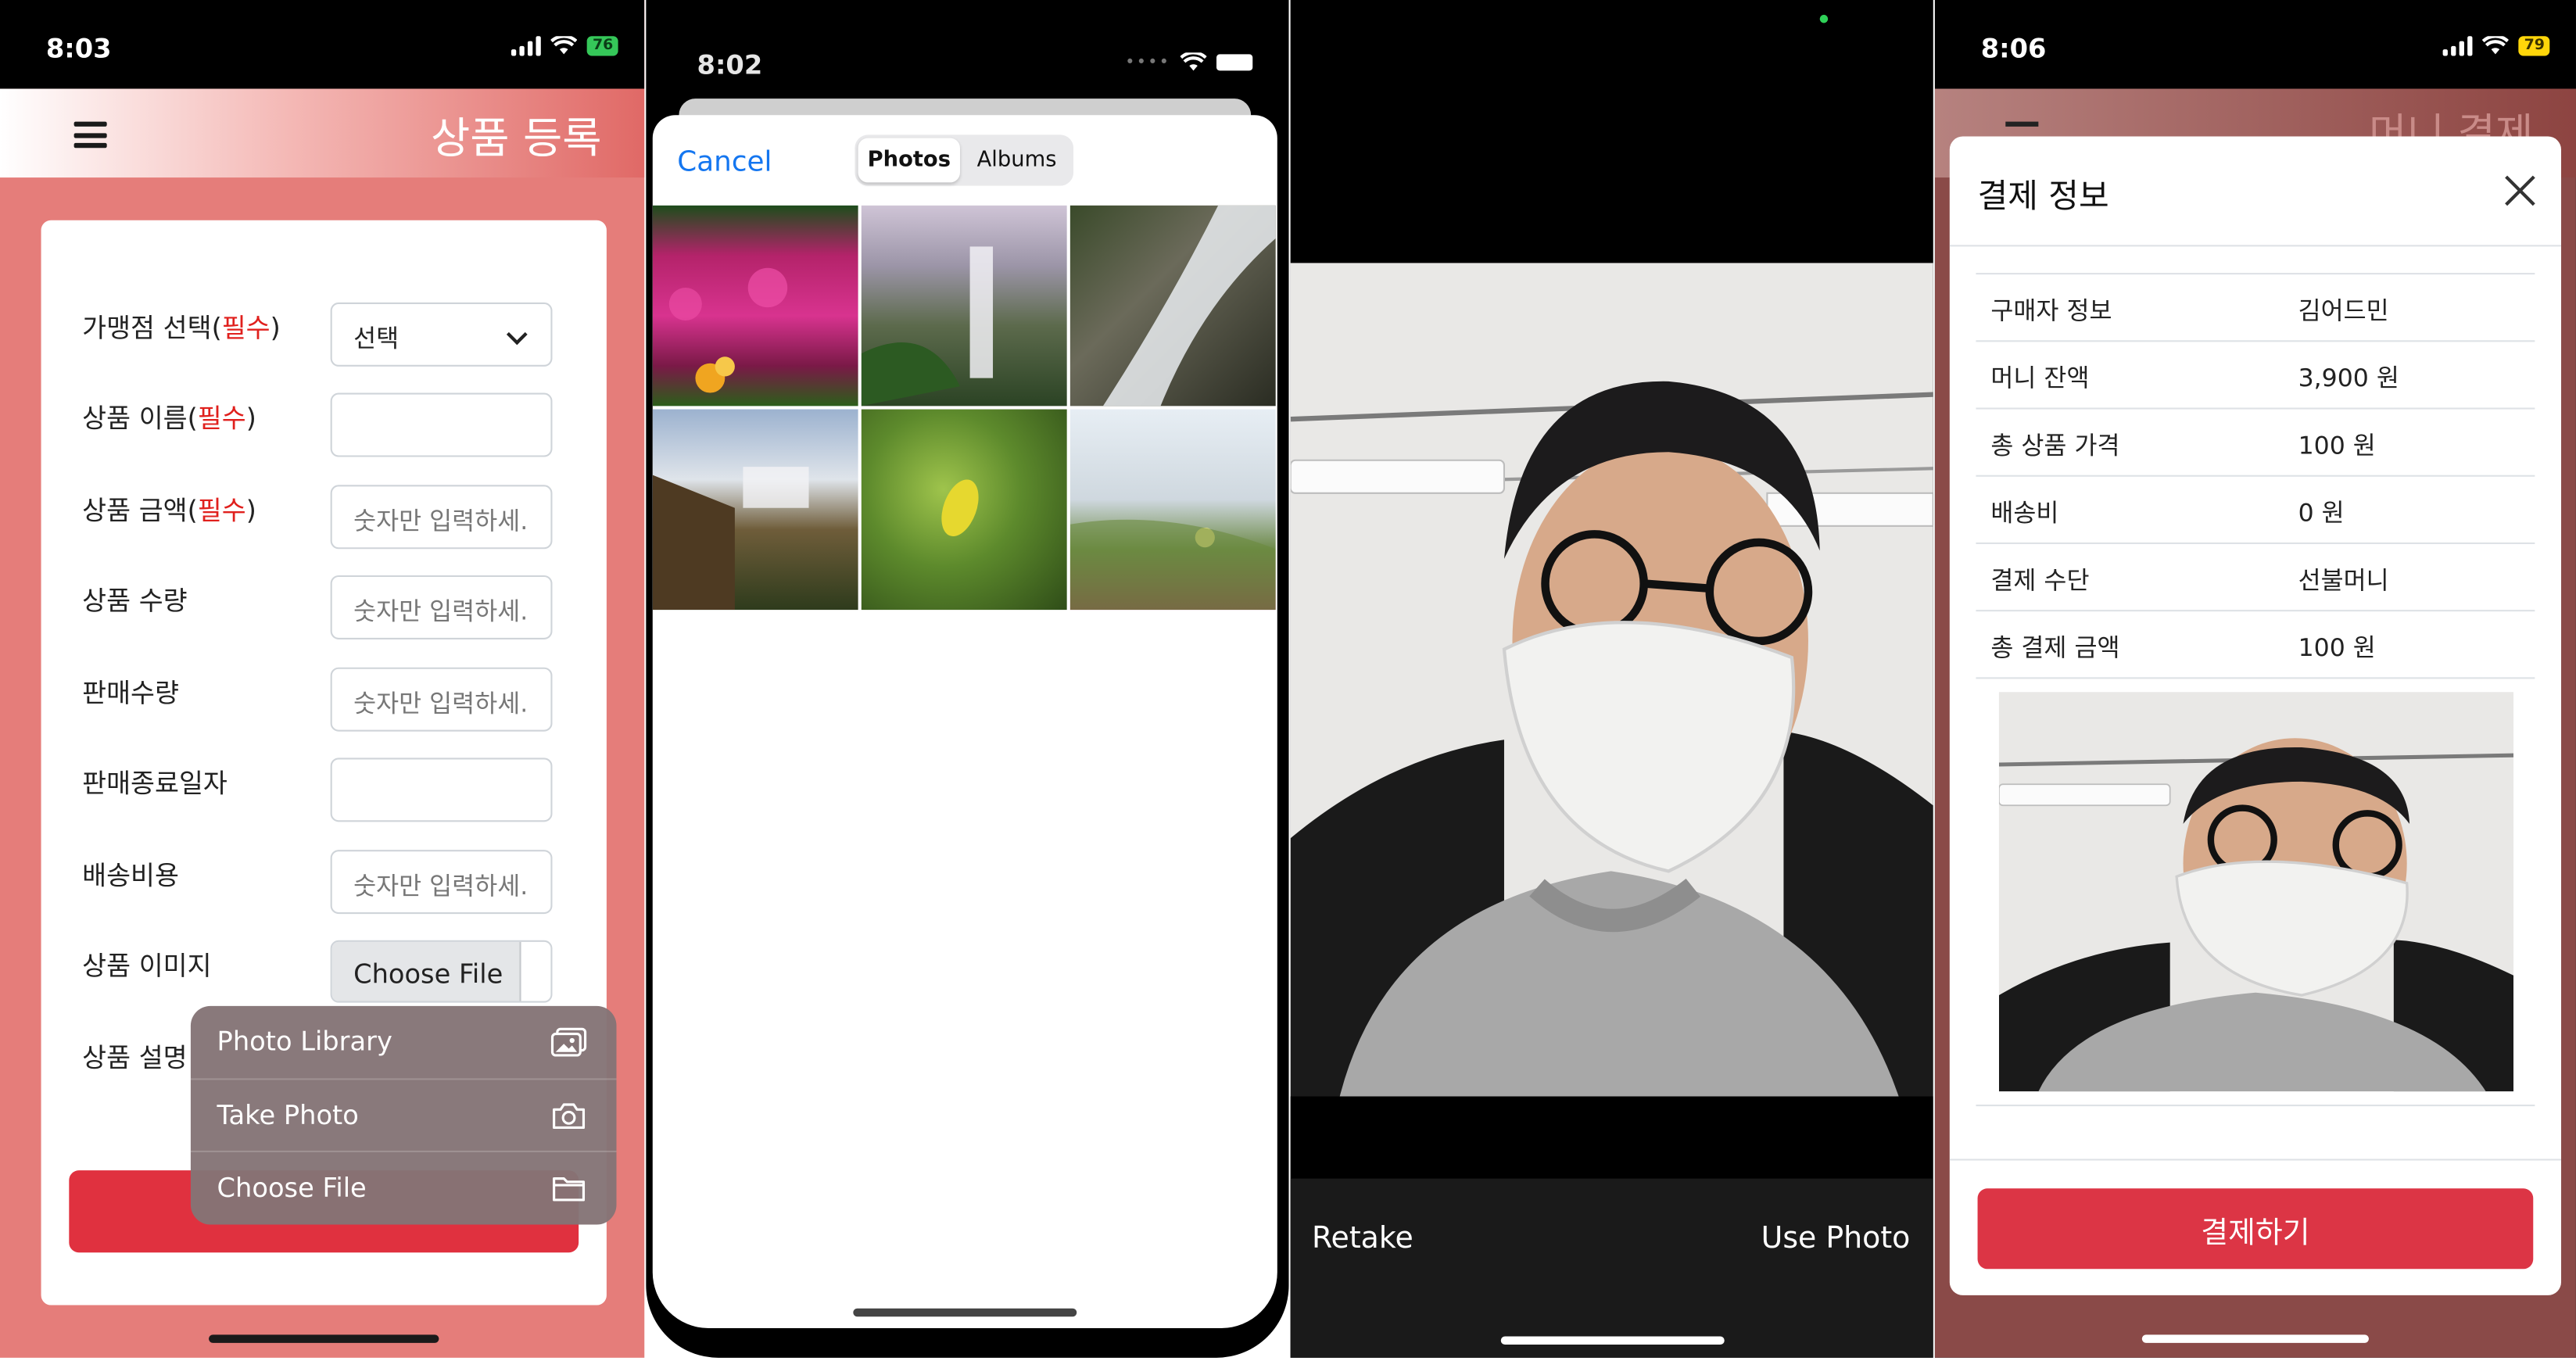  I want to click on table-row: 머니 잔액 3,900 원, so click(2255, 374).